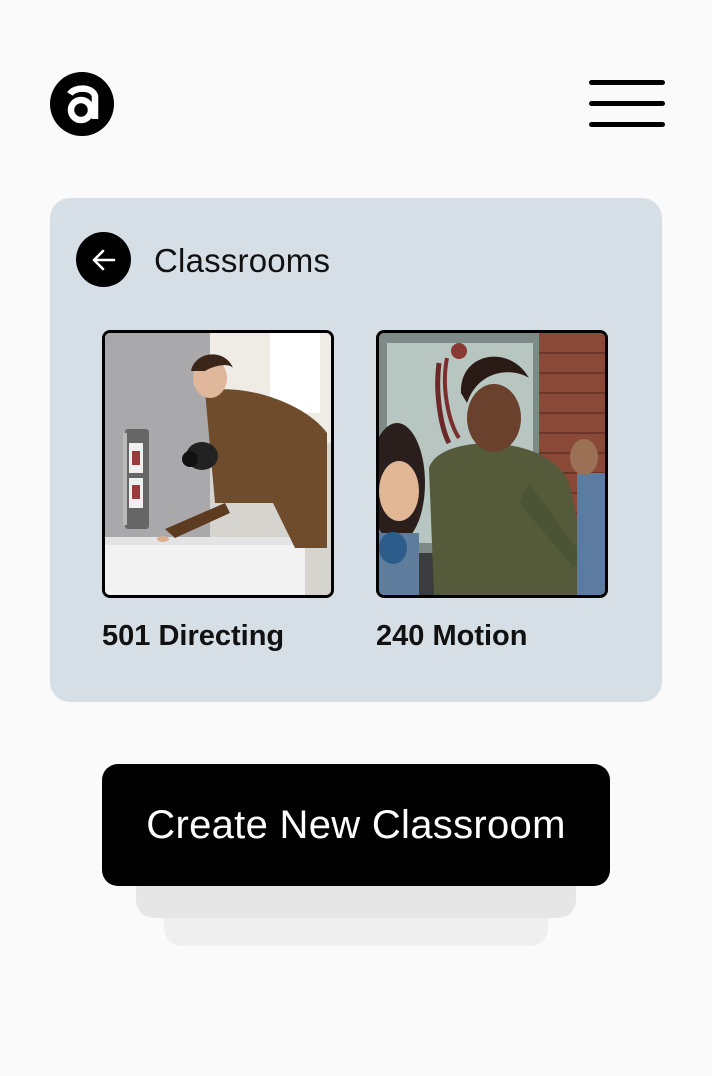 This screenshot has height=1076, width=712. I want to click on menu-bar-middle, so click(627, 103).